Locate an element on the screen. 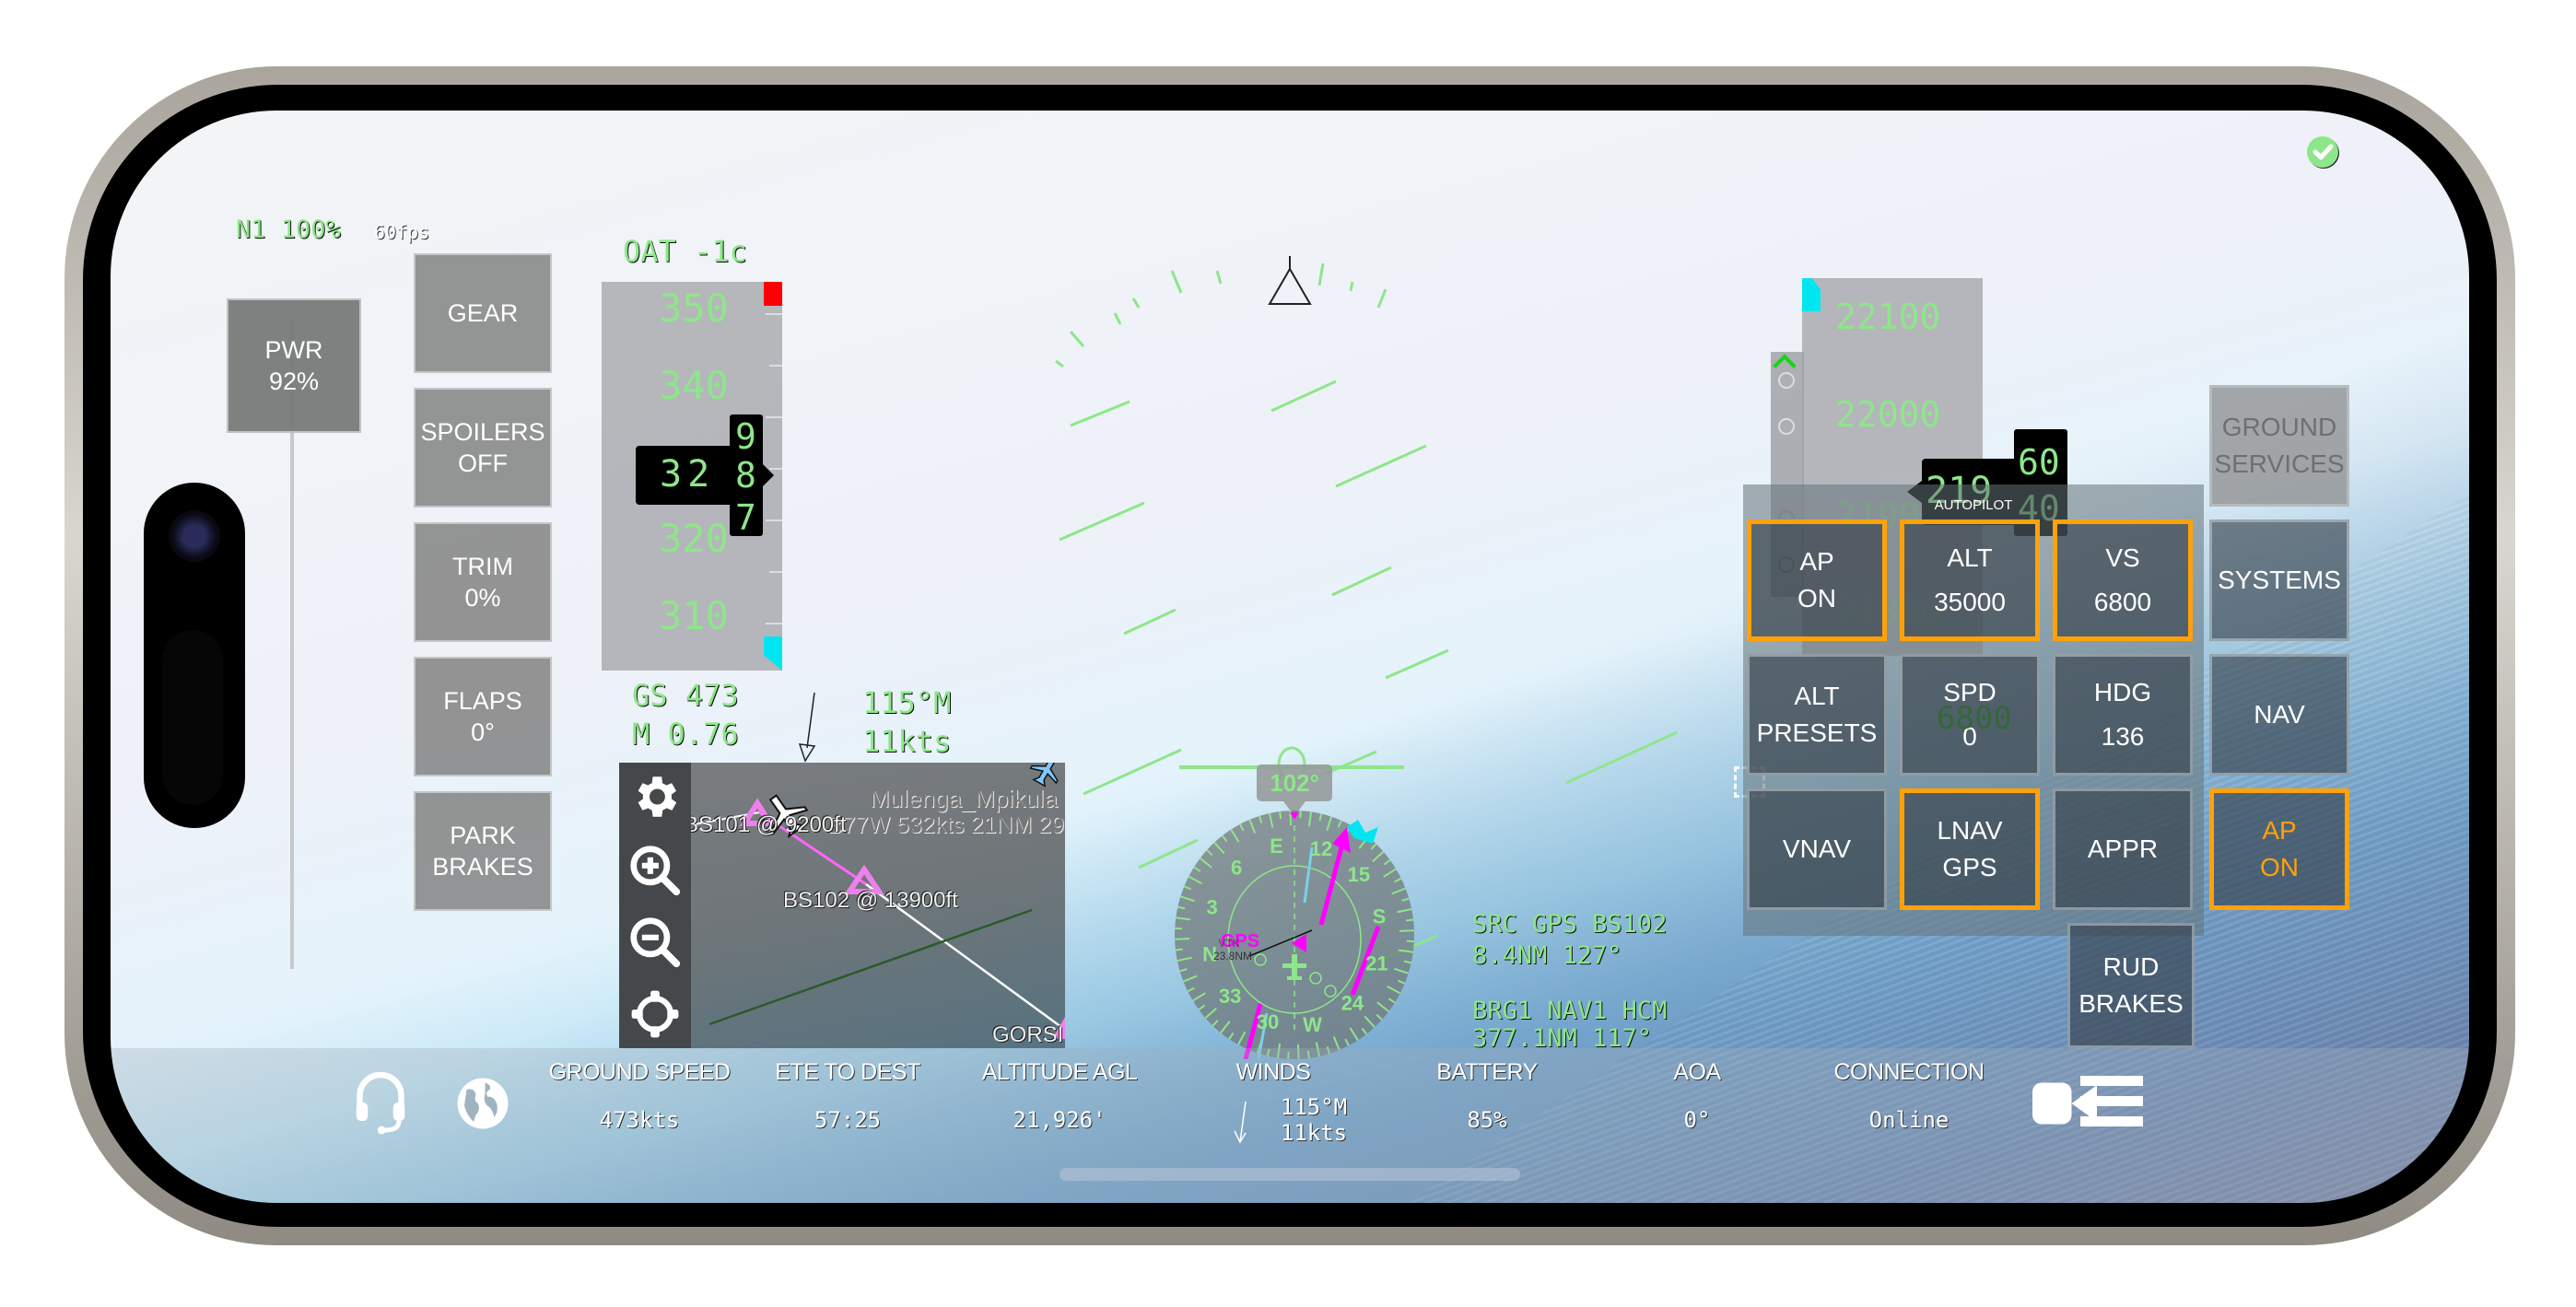  globe-icon is located at coordinates (482, 1103).